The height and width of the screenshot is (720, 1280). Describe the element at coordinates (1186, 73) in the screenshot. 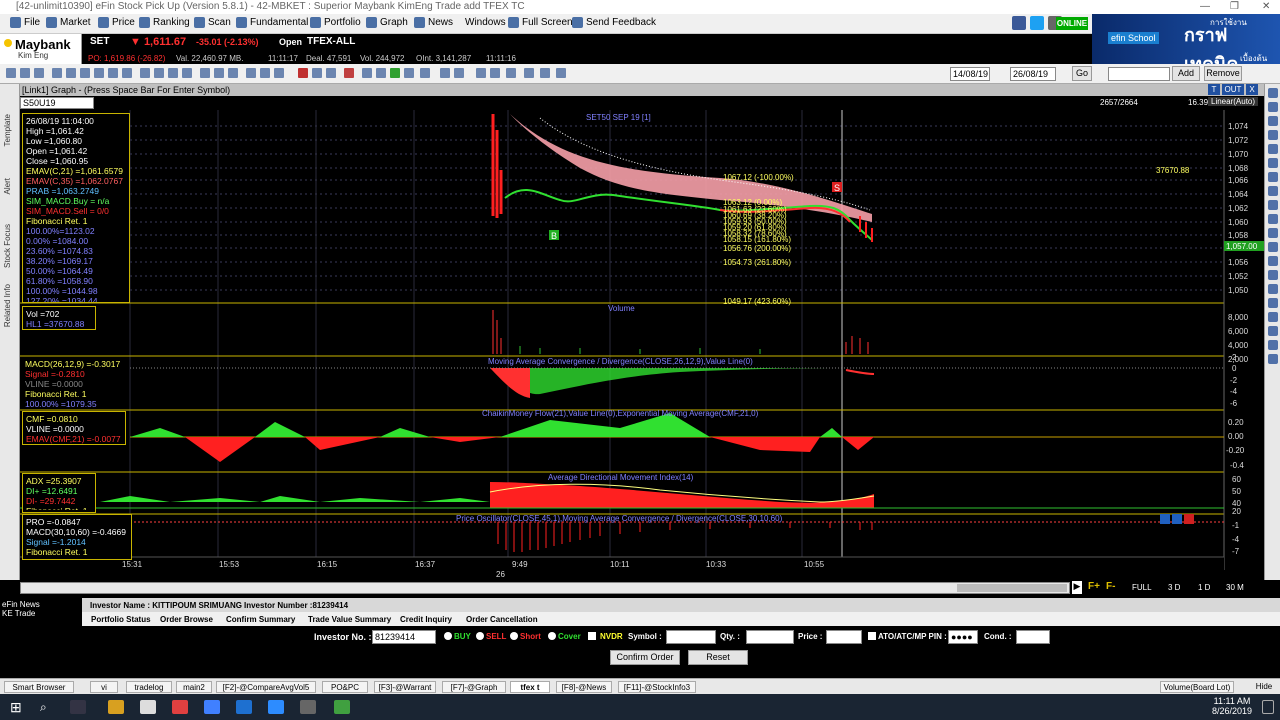

I see `add-button: Add` at that location.